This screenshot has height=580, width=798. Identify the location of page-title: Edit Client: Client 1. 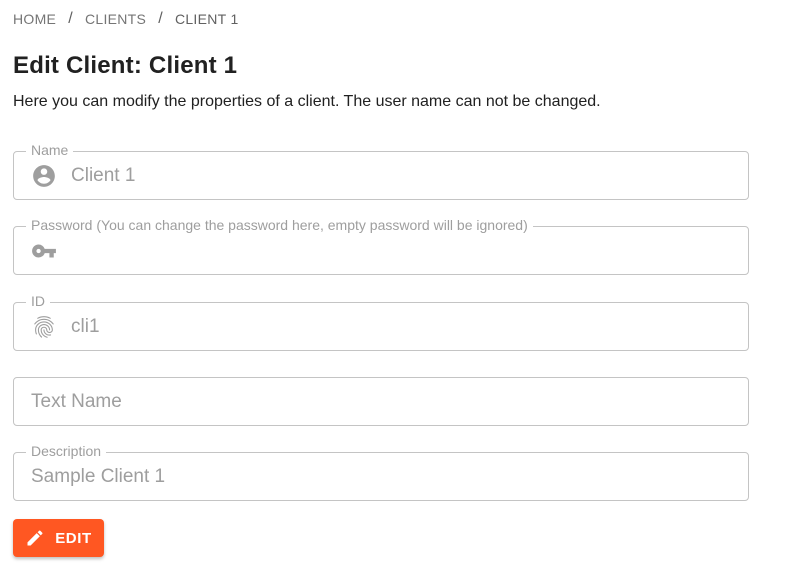
(125, 65).